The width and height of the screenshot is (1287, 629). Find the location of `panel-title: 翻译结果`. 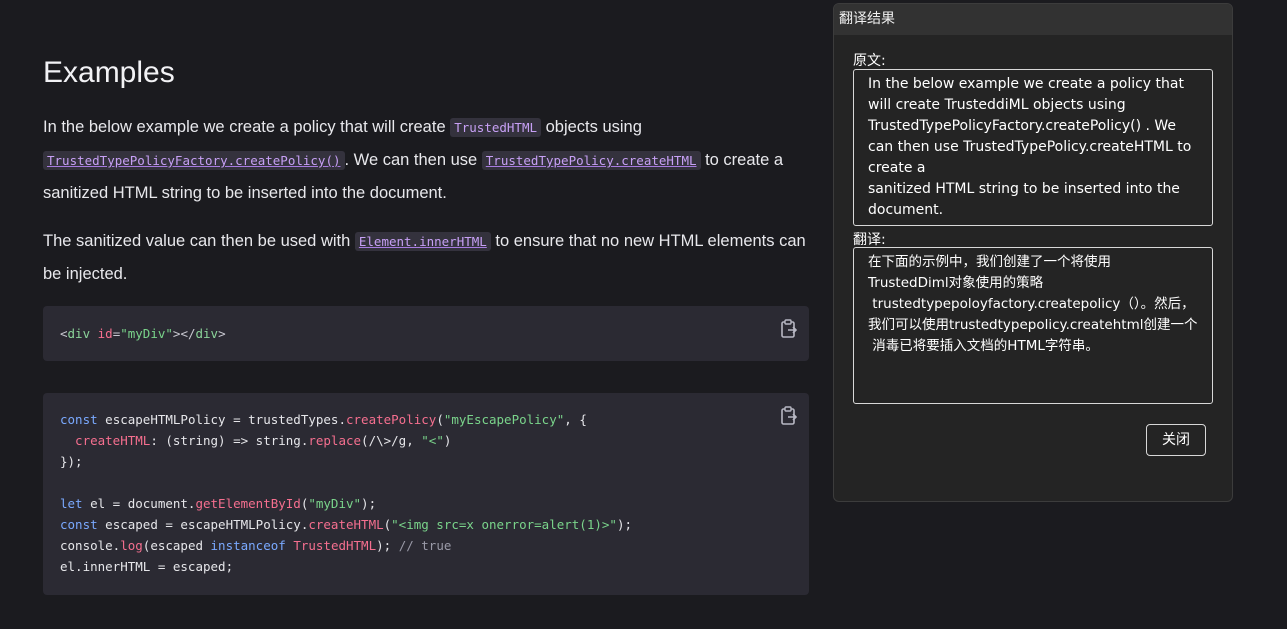

panel-title: 翻译结果 is located at coordinates (1033, 19).